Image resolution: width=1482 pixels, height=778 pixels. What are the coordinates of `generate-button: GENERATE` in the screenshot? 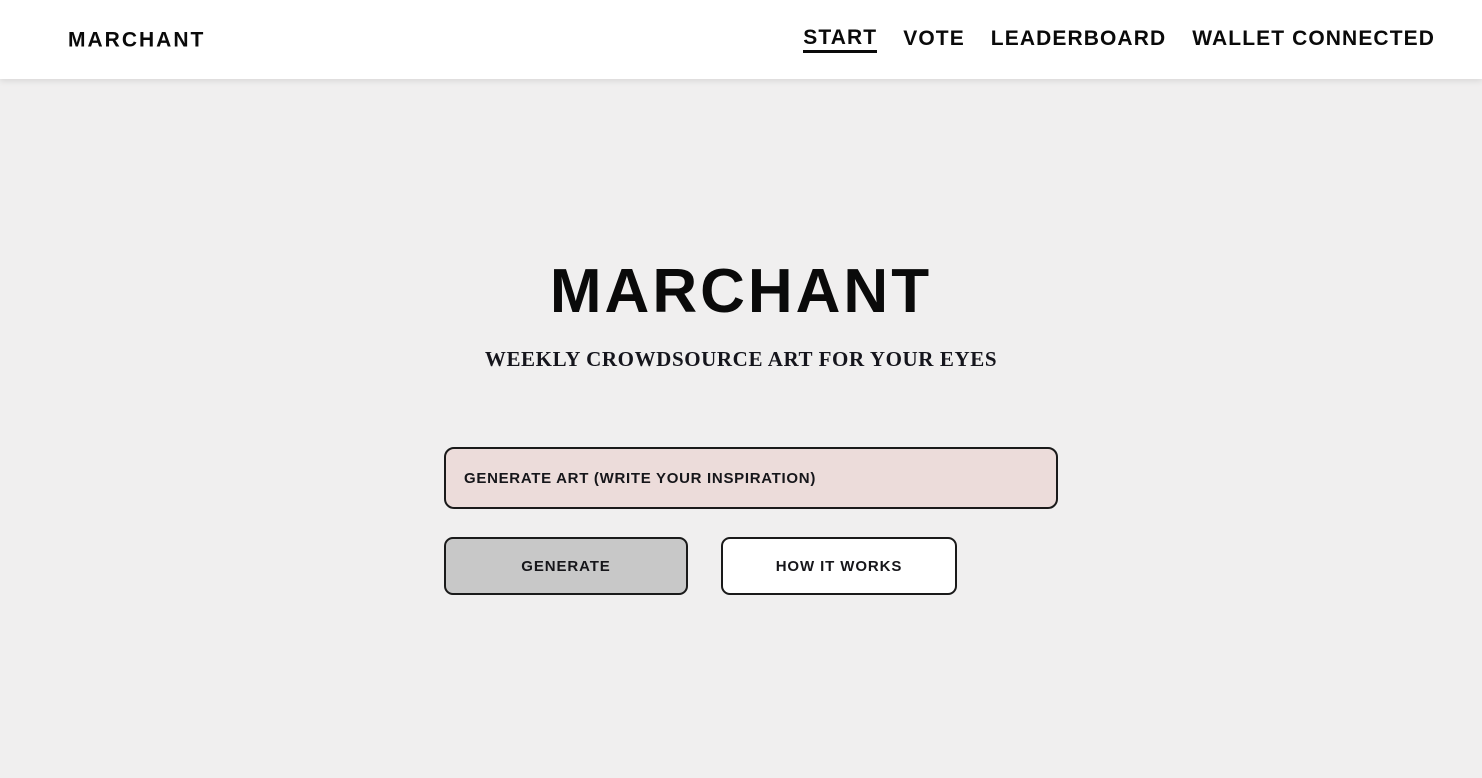 It's located at (566, 566).